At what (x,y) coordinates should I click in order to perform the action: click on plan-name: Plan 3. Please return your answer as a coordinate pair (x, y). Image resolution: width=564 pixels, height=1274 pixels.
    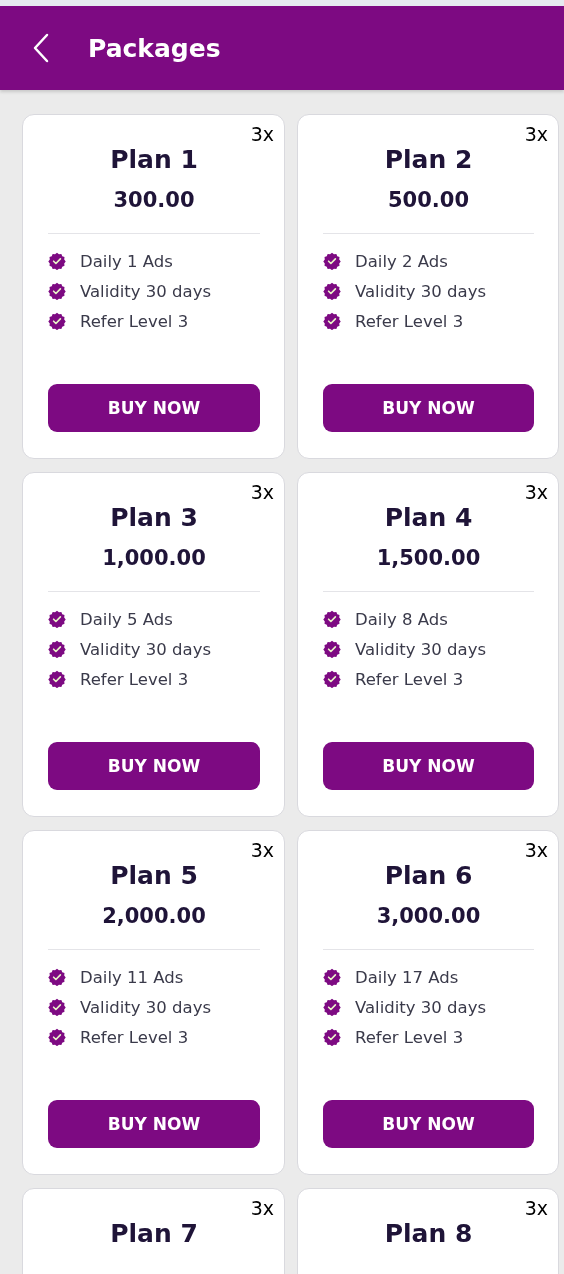
    Looking at the image, I should click on (154, 518).